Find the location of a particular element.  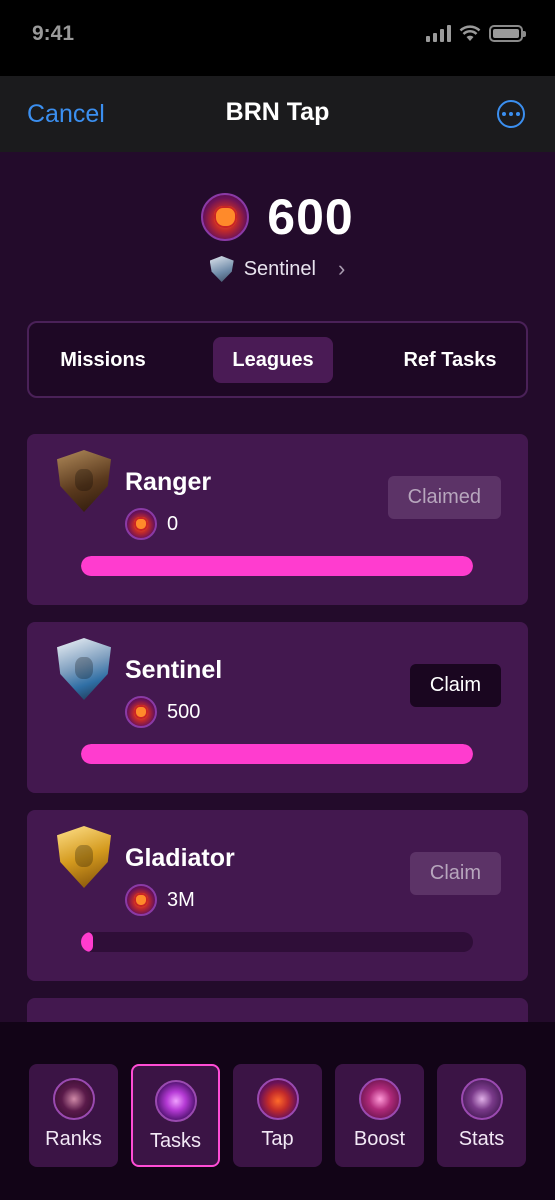

rank-label: Sentinel is located at coordinates (279, 268).